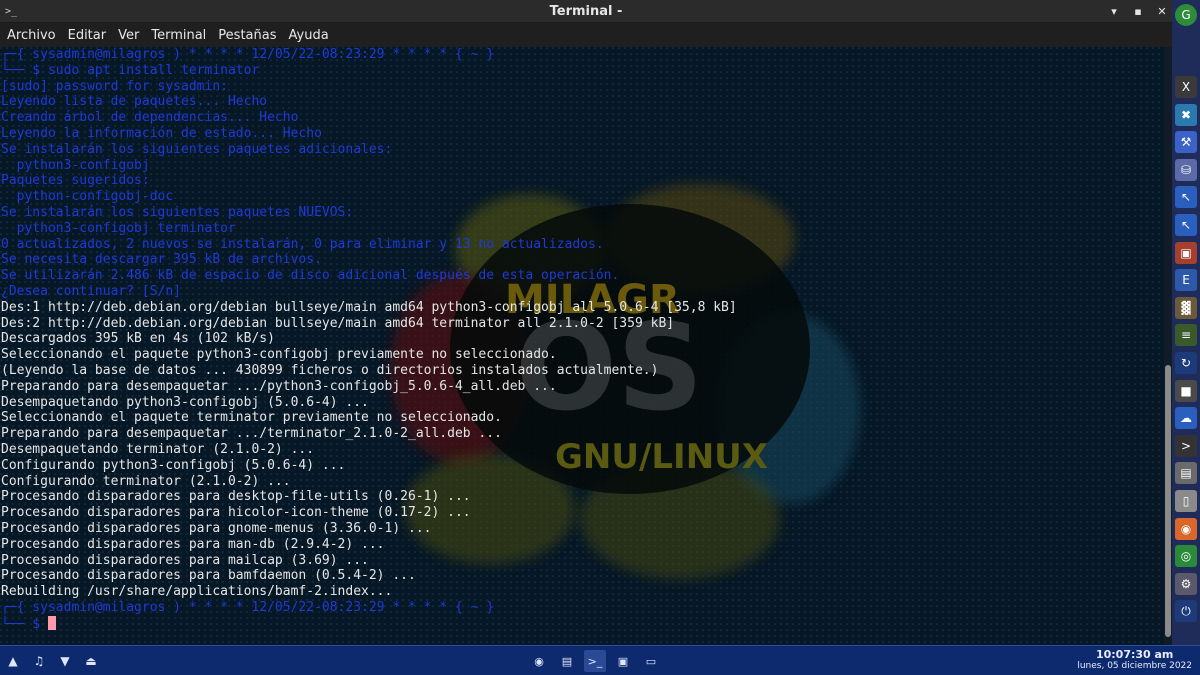  What do you see at coordinates (1186, 528) in the screenshot?
I see `firefox-icon: ◉` at bounding box center [1186, 528].